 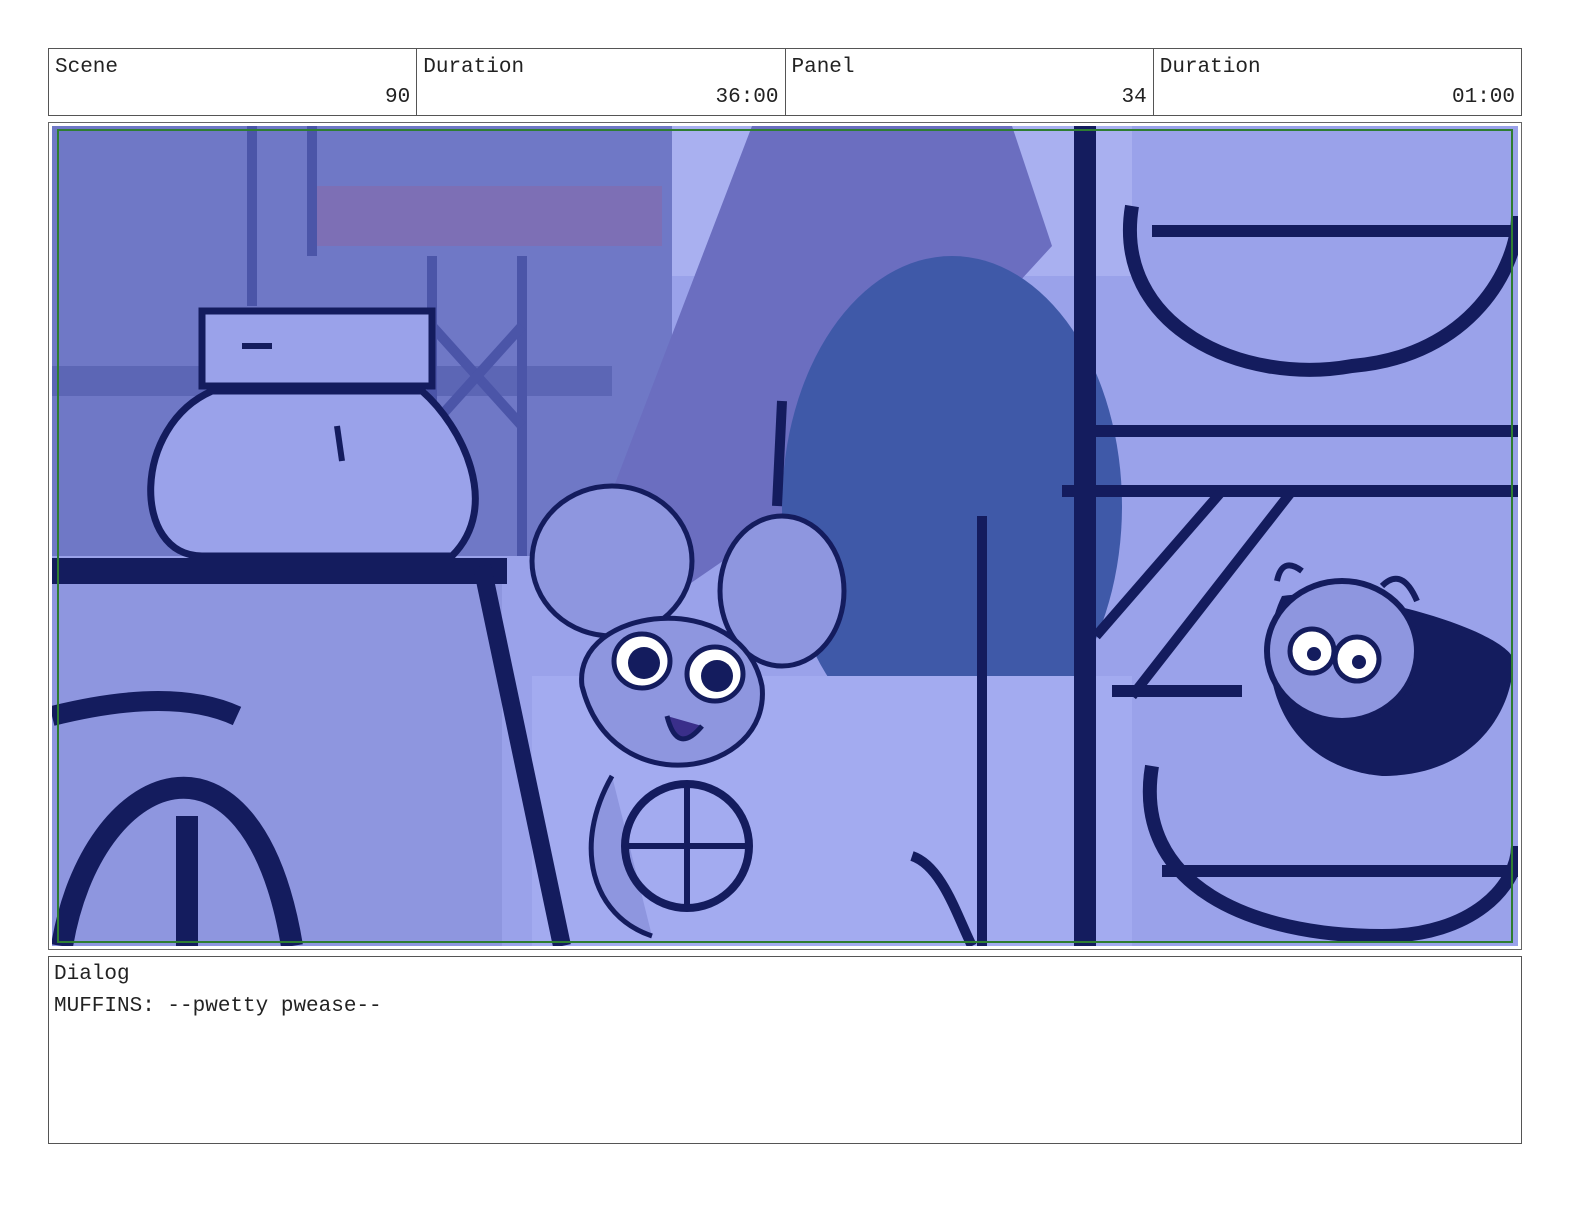 What do you see at coordinates (311, 752) in the screenshot?
I see `counter-block` at bounding box center [311, 752].